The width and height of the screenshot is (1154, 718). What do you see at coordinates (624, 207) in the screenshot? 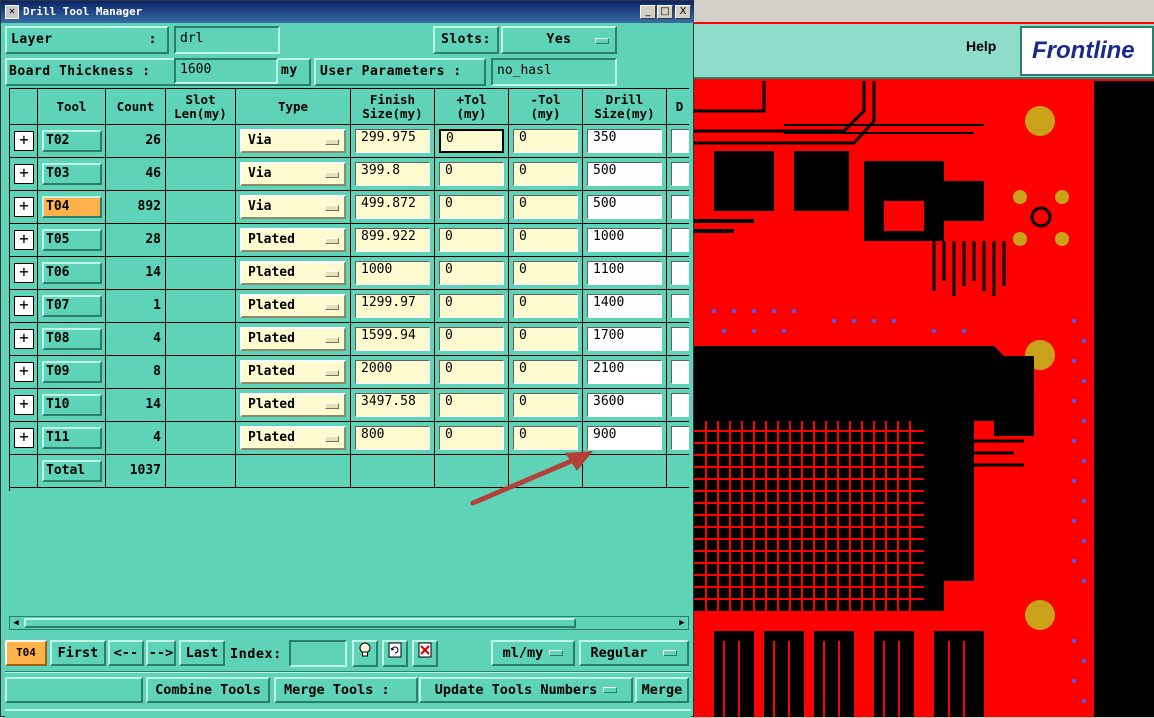
I see `drill-size-input: 500` at bounding box center [624, 207].